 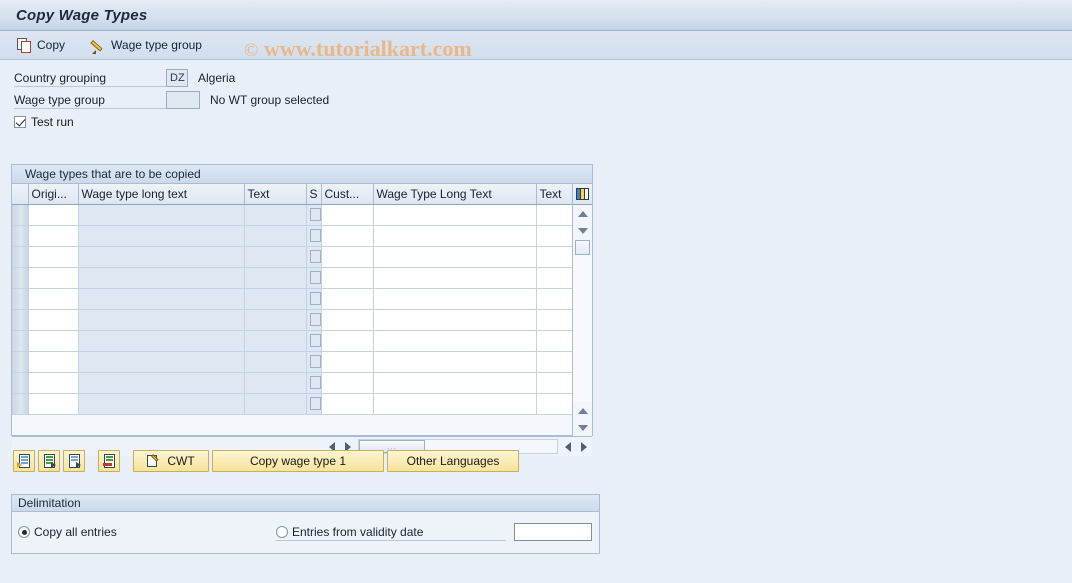 I want to click on duplicate-row-button, so click(x=74, y=461).